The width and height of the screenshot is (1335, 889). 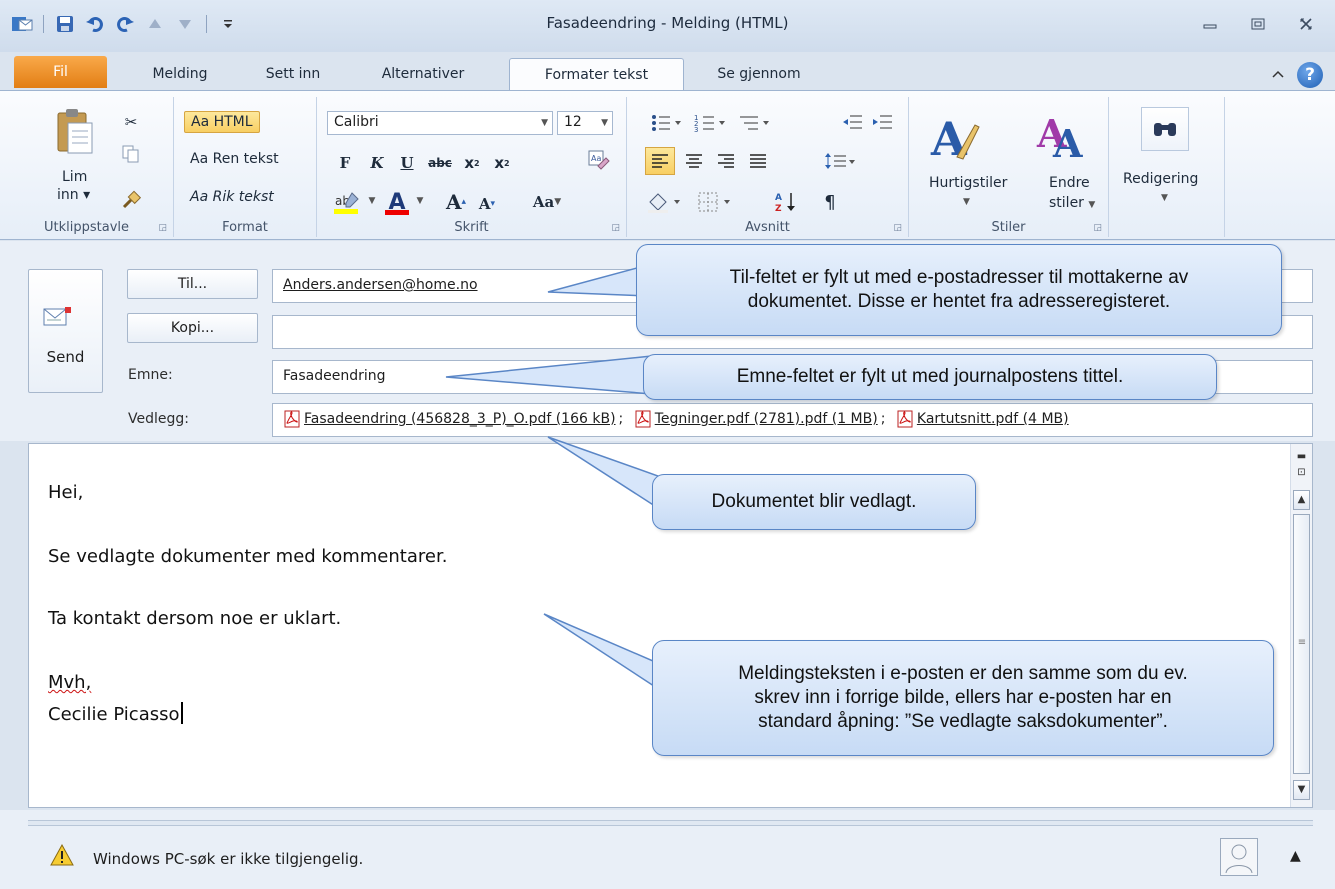 I want to click on pdf-icon, so click(x=643, y=419).